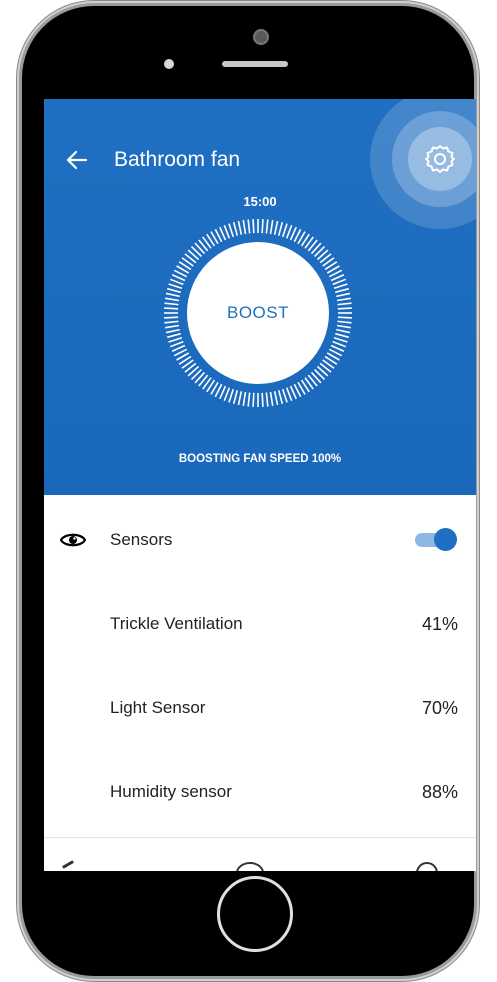 Image resolution: width=497 pixels, height=982 pixels. What do you see at coordinates (260, 540) in the screenshot?
I see `sensors-row: Sensors` at bounding box center [260, 540].